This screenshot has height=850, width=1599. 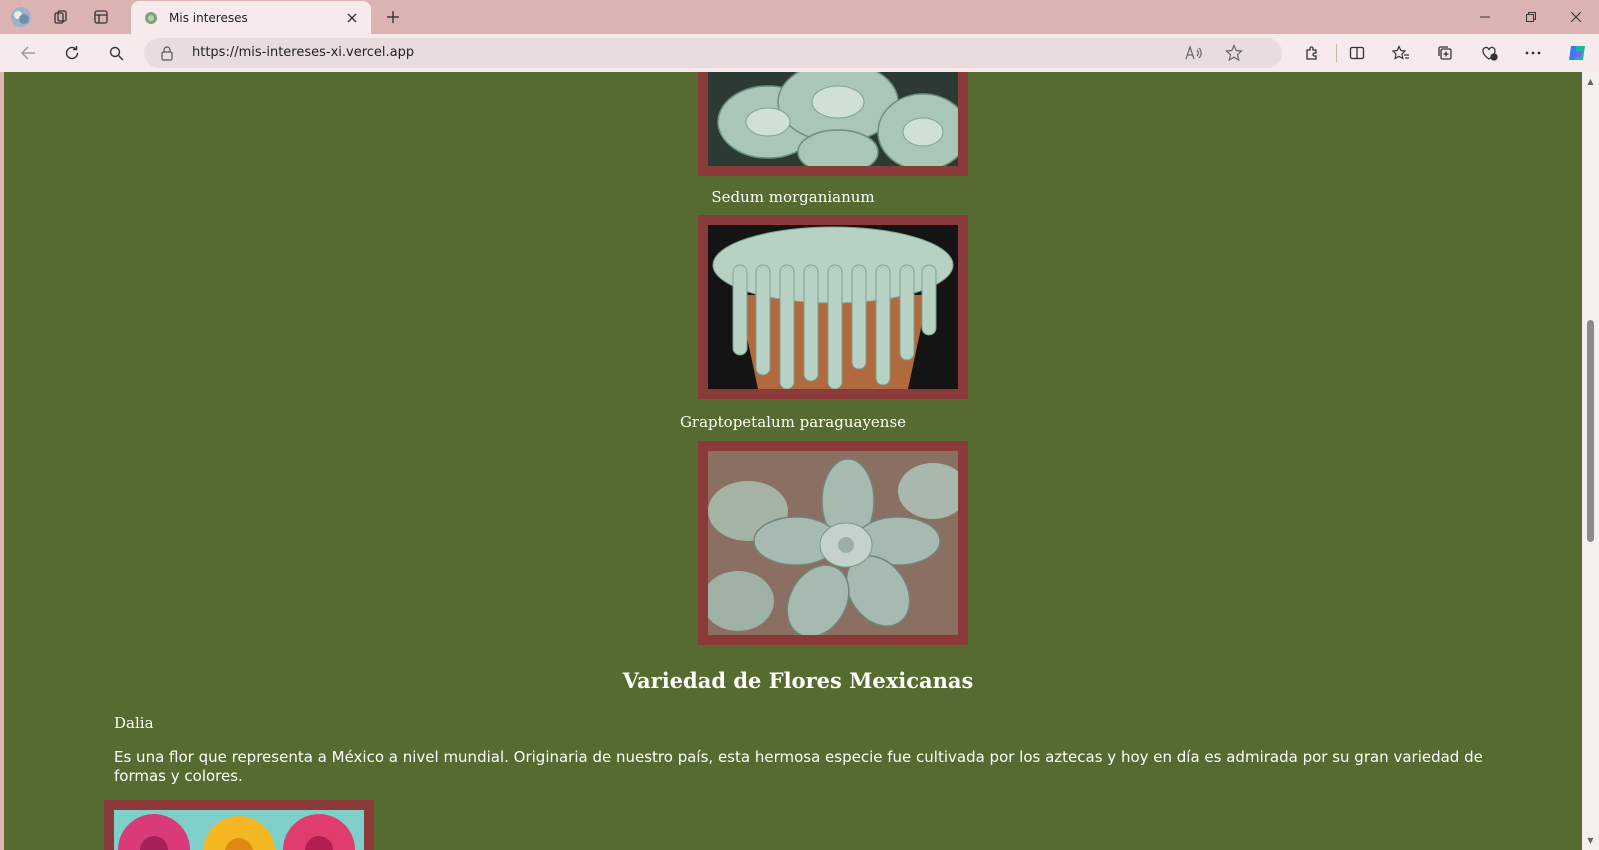 I want to click on browser-toolbar: https://mis-intereses-xi.vercel.app, so click(x=799, y=53).